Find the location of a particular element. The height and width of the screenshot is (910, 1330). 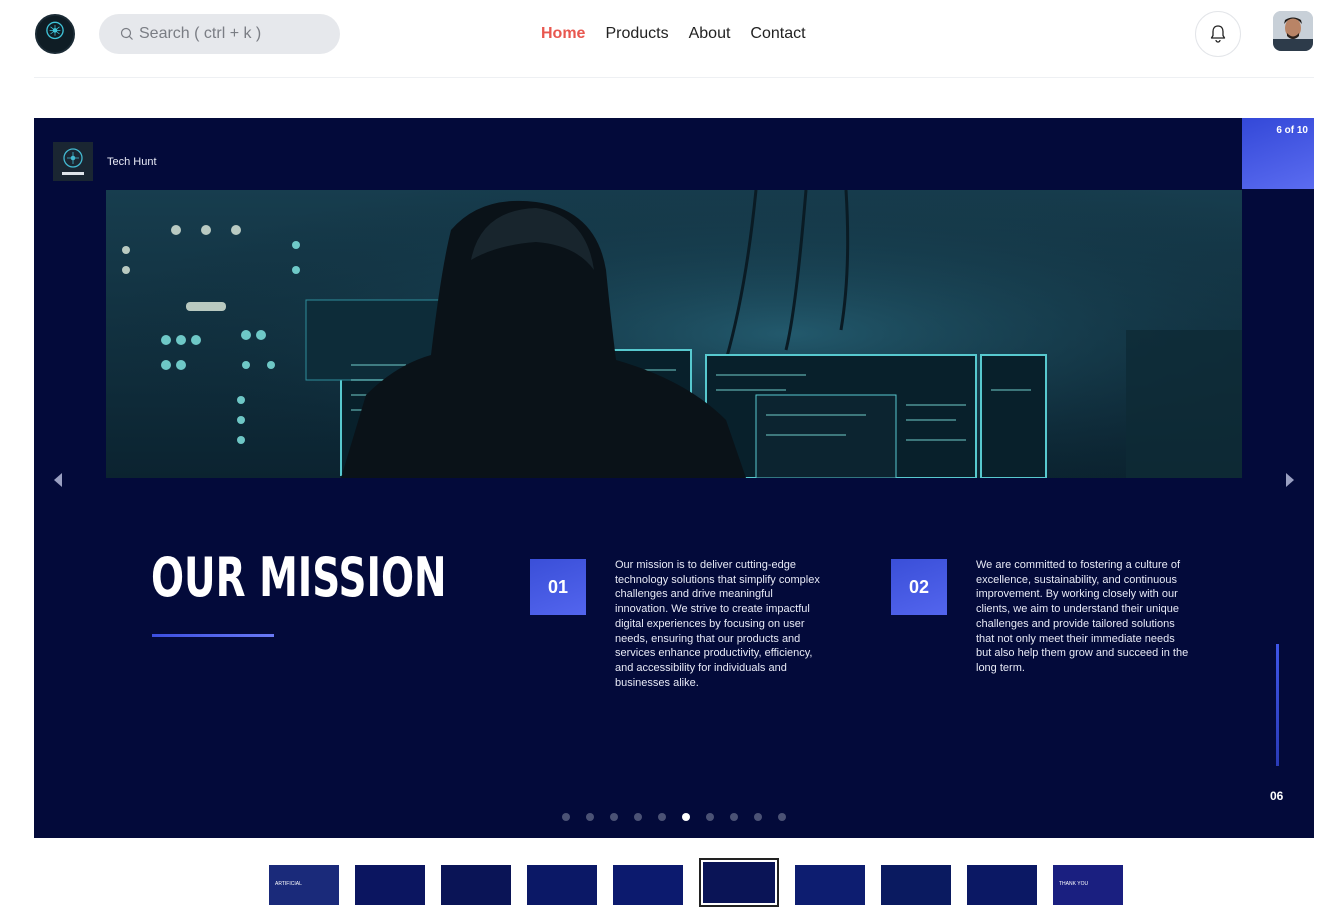

point-number-box: 02 is located at coordinates (919, 587).